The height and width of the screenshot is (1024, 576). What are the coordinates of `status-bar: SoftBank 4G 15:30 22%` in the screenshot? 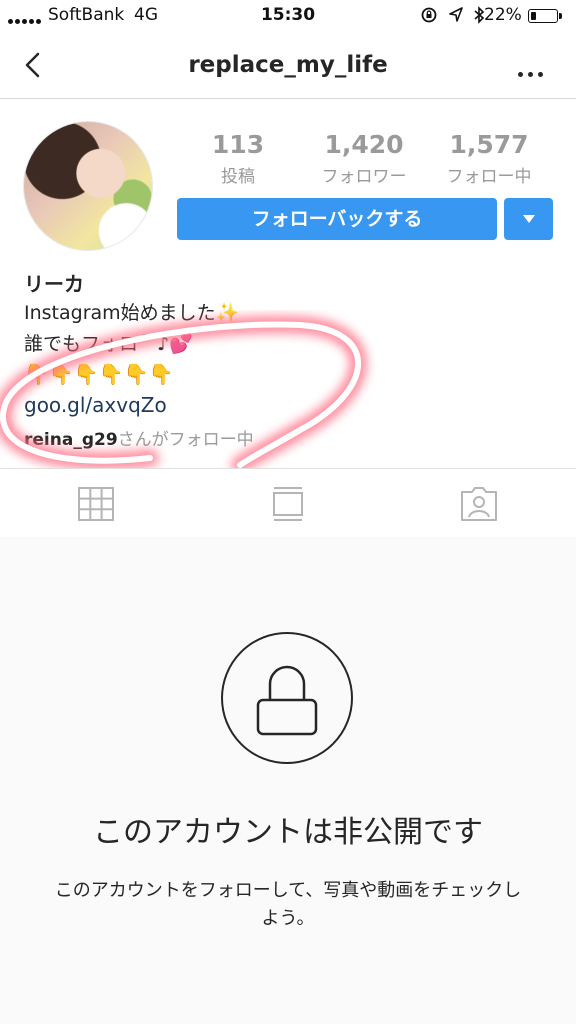 It's located at (288, 17).